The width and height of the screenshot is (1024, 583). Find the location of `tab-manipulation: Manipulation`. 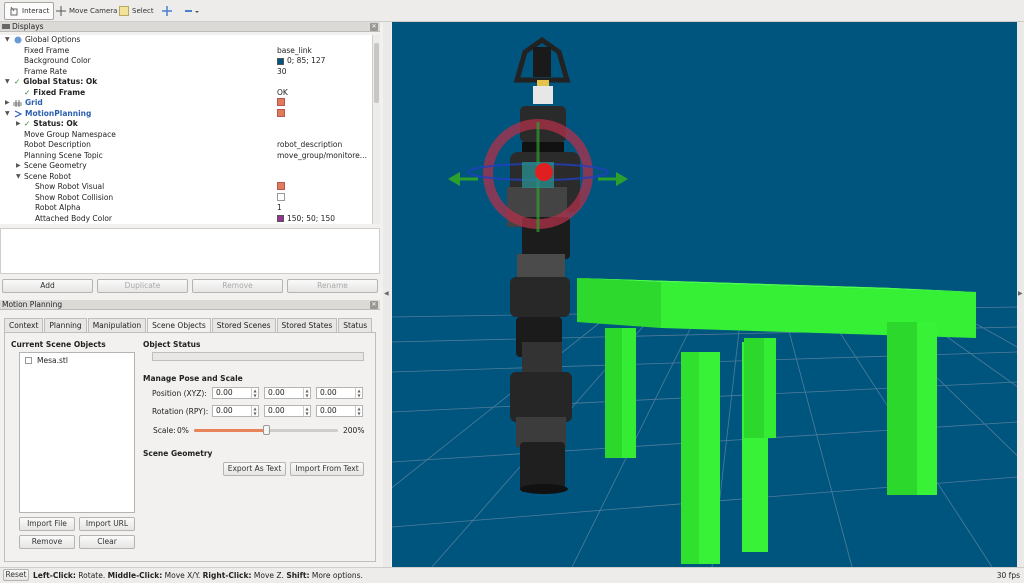

tab-manipulation: Manipulation is located at coordinates (117, 325).